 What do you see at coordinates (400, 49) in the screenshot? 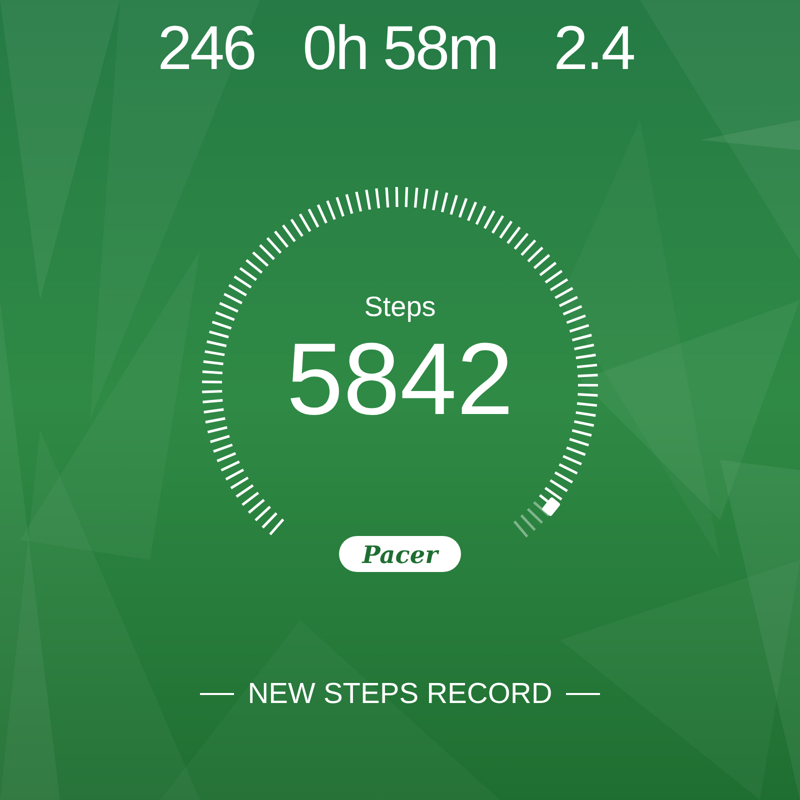
I see `stat-value: 0h 58m` at bounding box center [400, 49].